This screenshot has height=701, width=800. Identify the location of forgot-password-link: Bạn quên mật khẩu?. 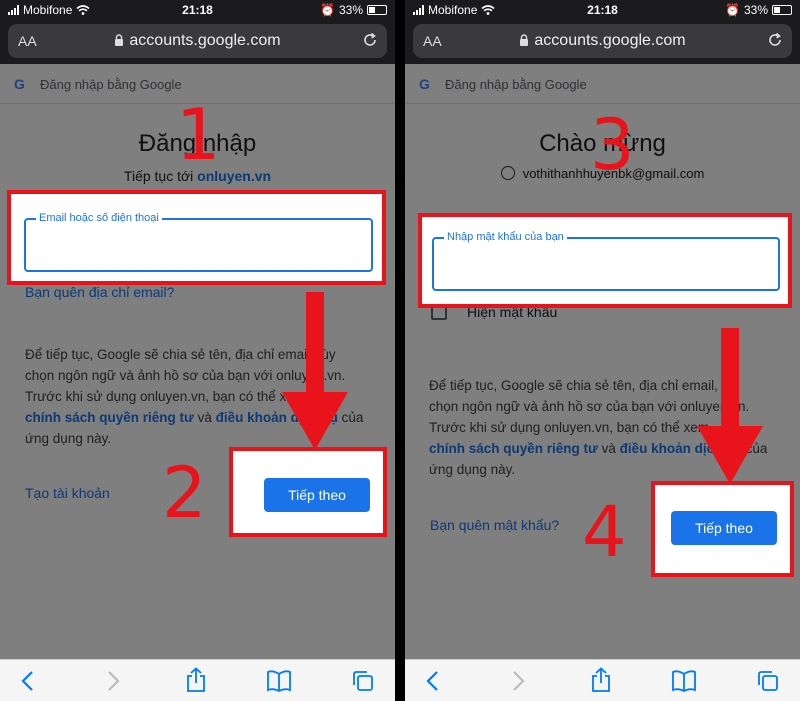
(494, 525).